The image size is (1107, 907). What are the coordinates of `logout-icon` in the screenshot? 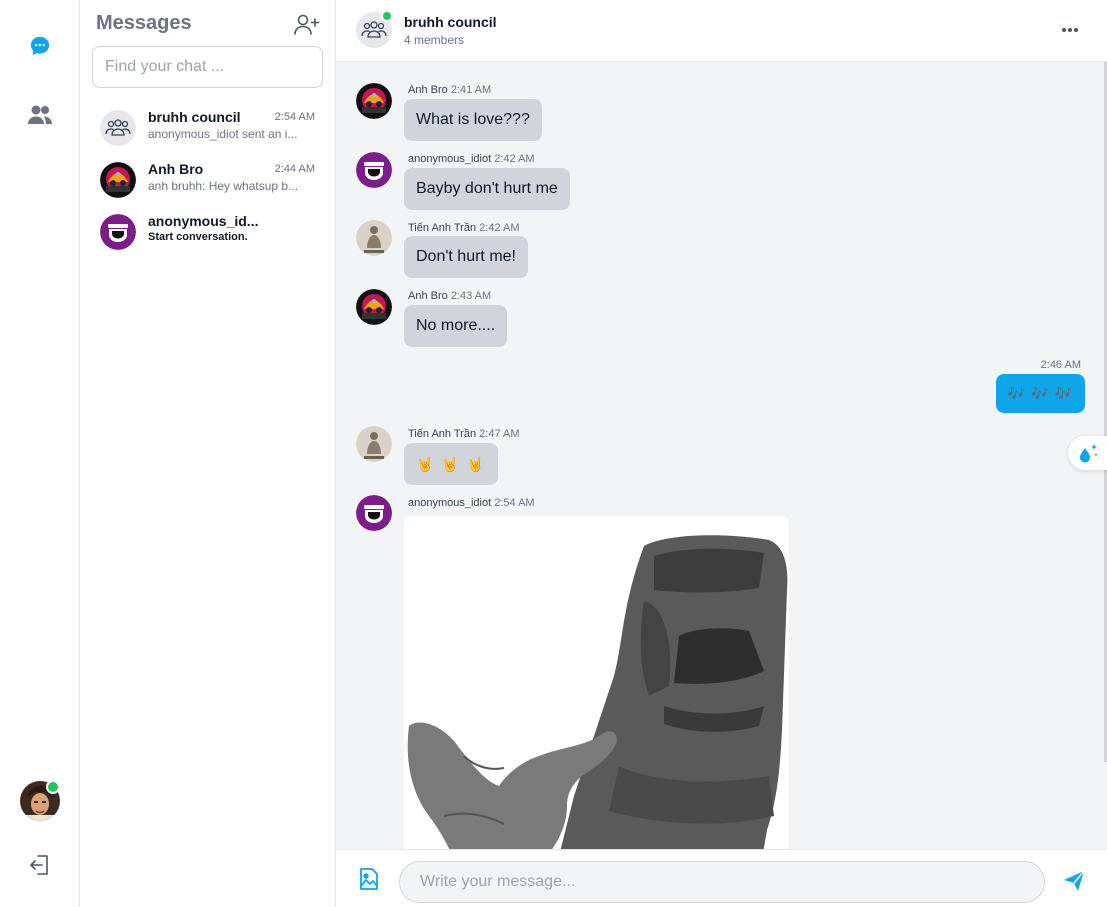 It's located at (39, 865).